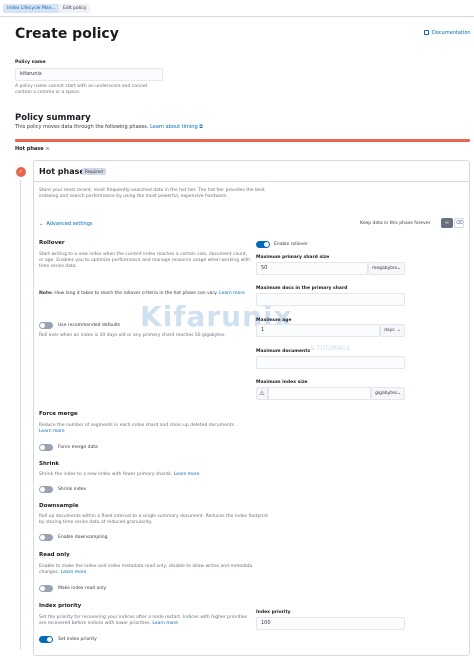 The image size is (474, 656). I want to click on hot-phase-label: Hot phase, so click(29, 149).